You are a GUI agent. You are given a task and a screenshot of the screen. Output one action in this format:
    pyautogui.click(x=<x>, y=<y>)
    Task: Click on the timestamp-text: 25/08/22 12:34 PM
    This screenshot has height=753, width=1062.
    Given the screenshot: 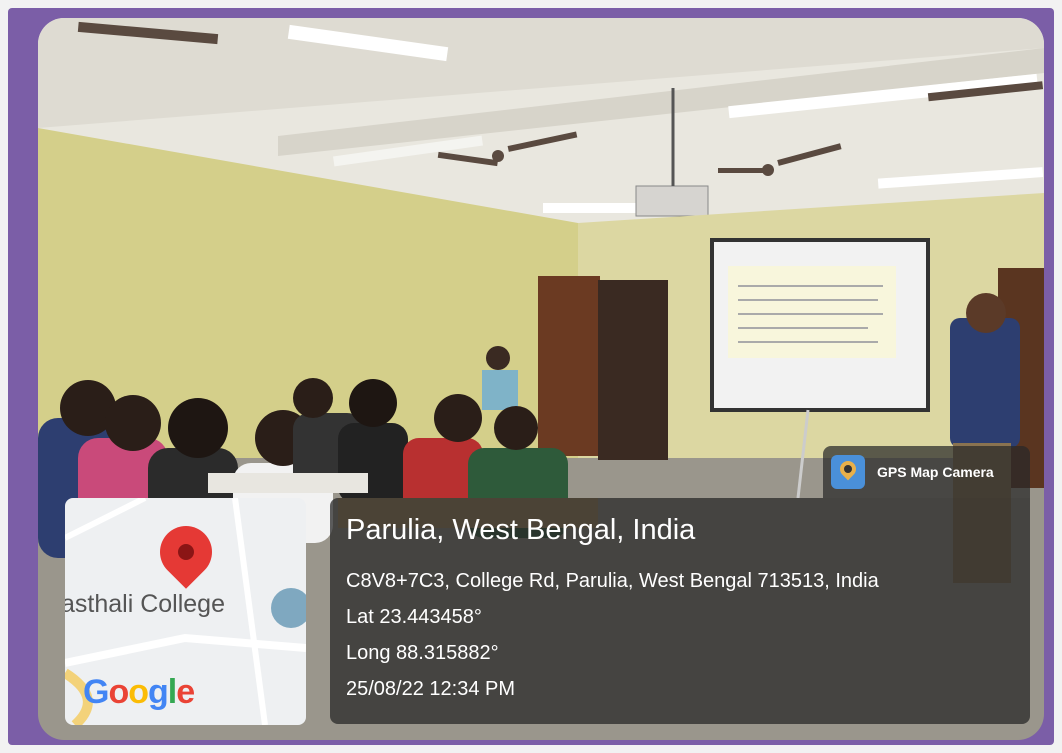 What is the action you would take?
    pyautogui.click(x=431, y=689)
    